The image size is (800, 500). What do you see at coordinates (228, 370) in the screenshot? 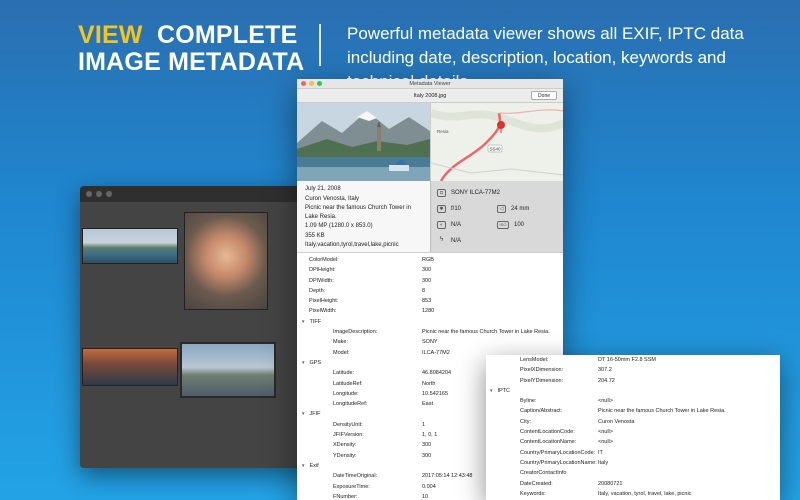
I see `photo-thumb-mountain` at bounding box center [228, 370].